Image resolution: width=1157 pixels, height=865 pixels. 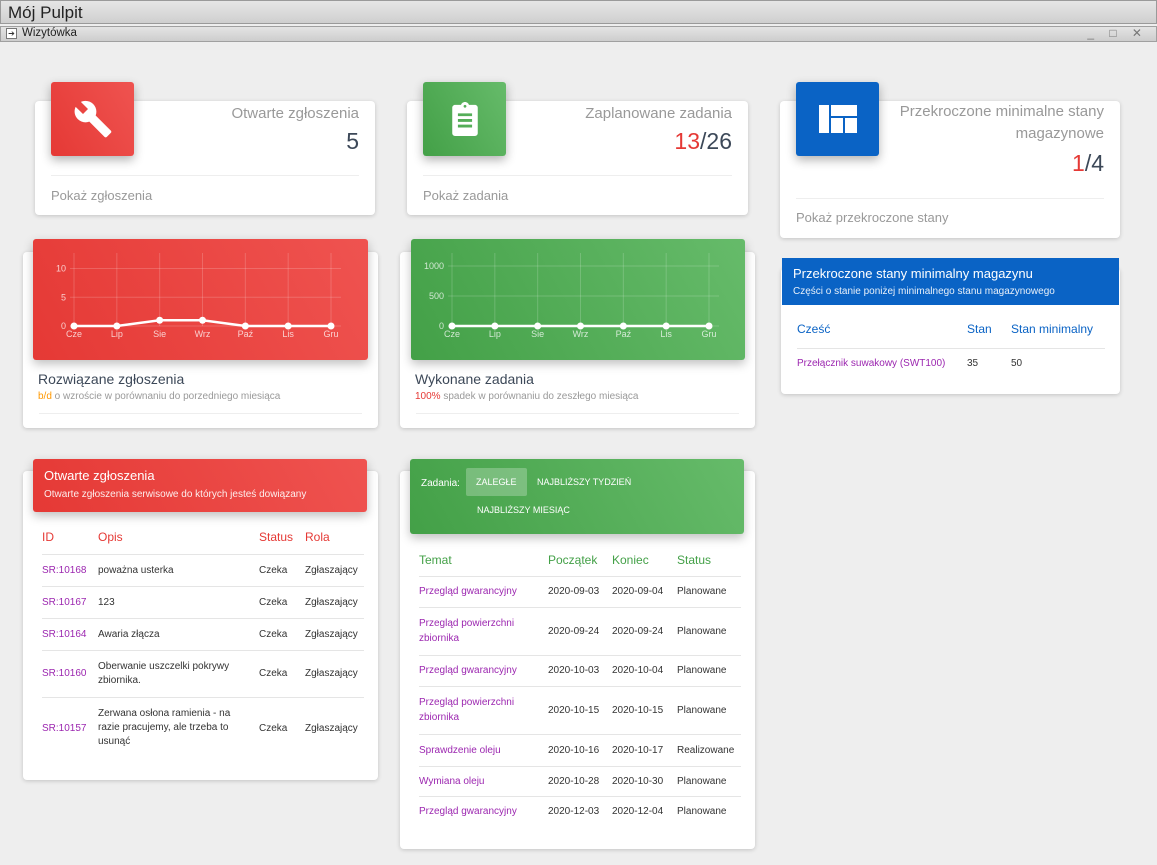 I want to click on ticket-id-link: SR:10157, so click(x=70, y=727).